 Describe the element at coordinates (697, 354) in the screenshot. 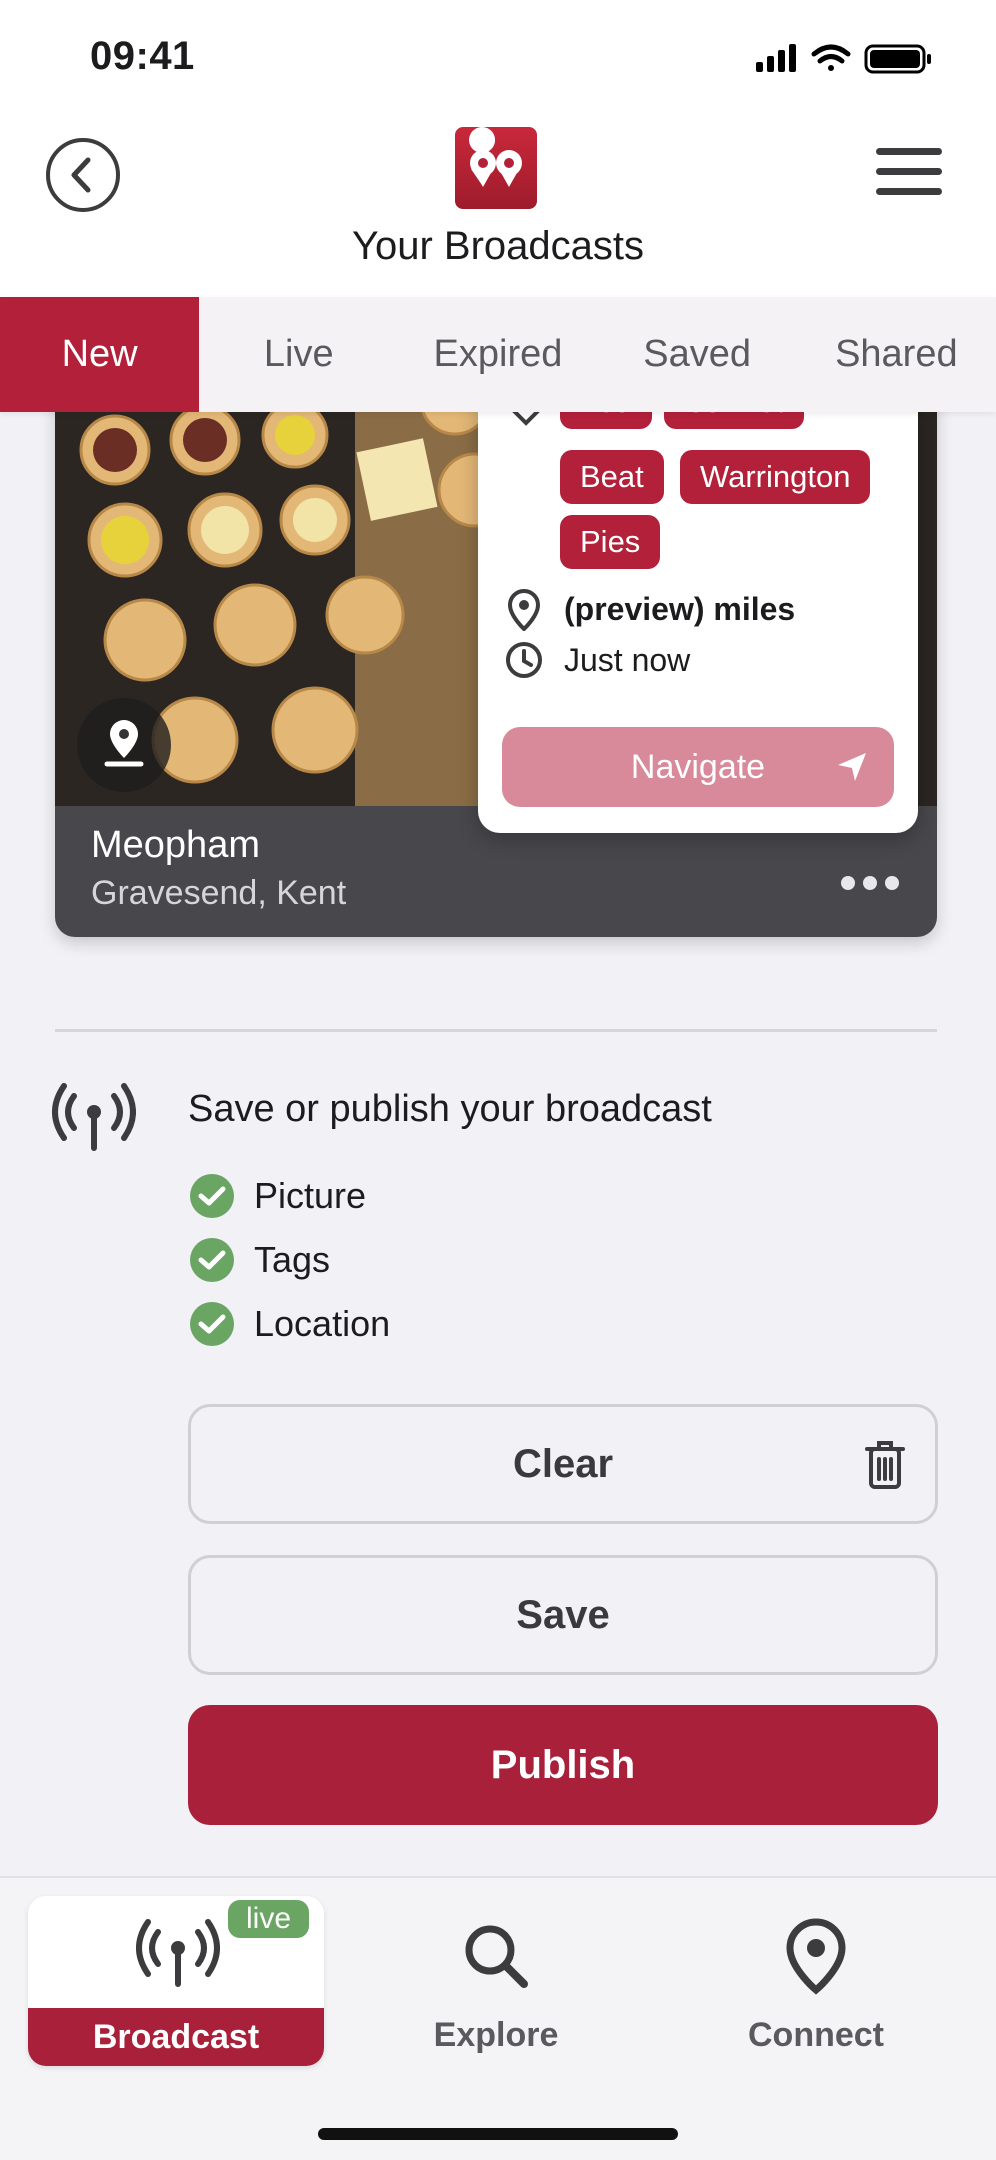

I see `tab-saved: Saved` at that location.